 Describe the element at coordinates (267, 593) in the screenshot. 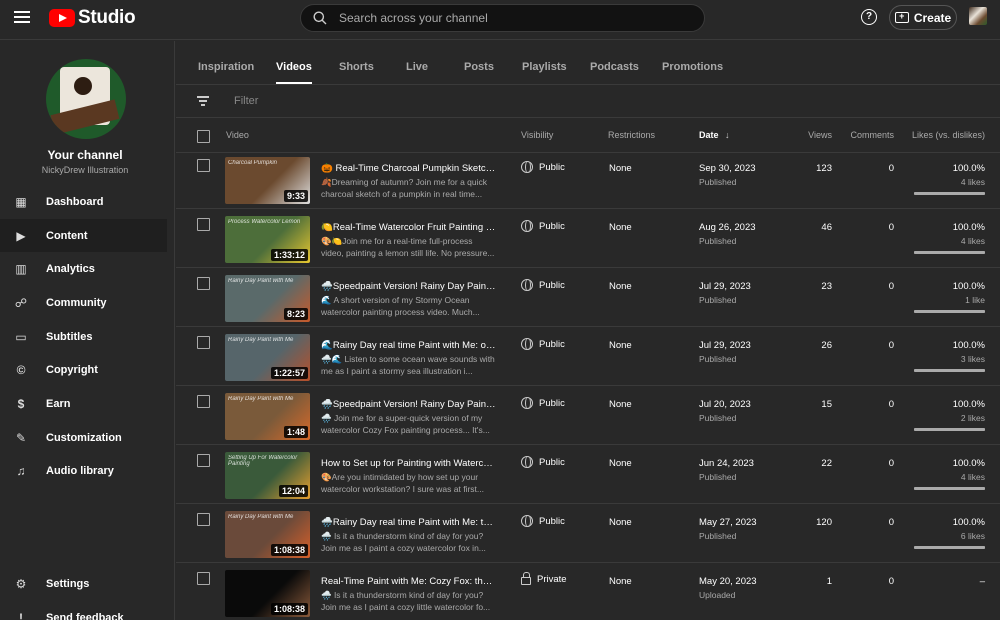

I see `video-thumbnail: 1:08:38` at that location.